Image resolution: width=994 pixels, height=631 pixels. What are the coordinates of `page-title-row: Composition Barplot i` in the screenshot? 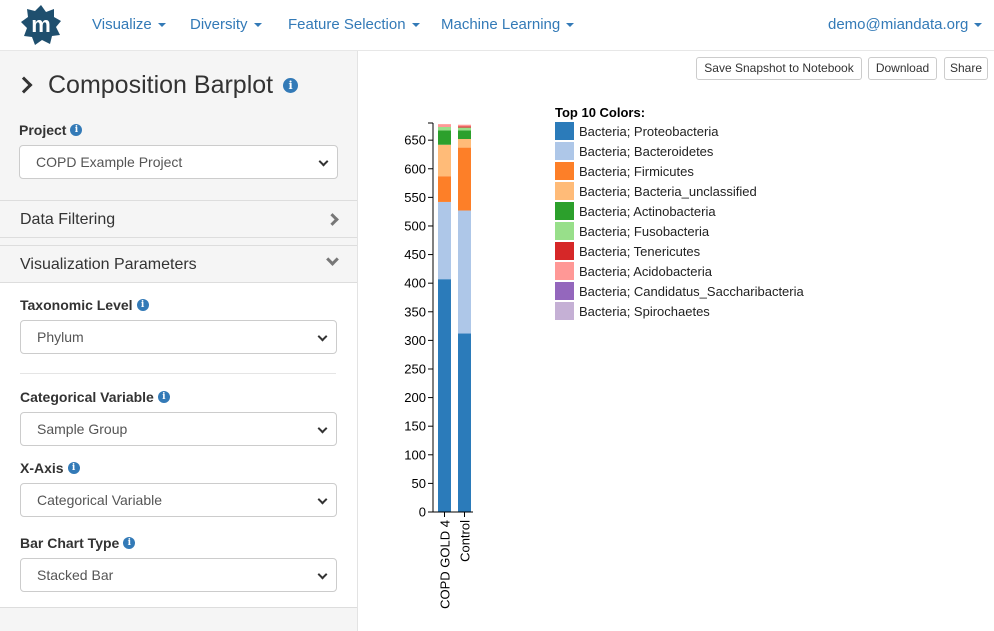 It's located at (157, 85).